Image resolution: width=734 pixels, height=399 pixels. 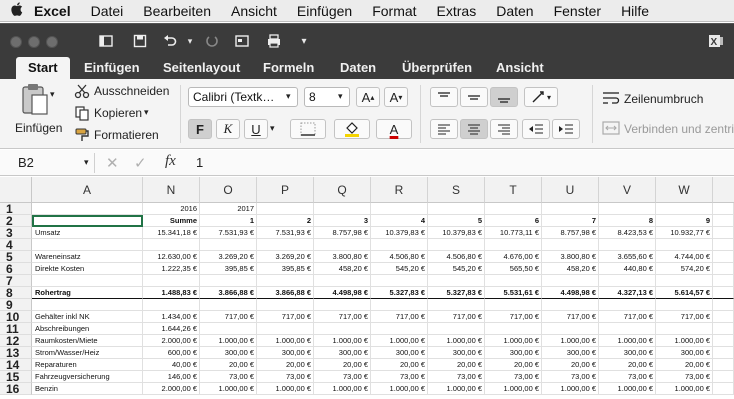 What do you see at coordinates (456, 233) in the screenshot?
I see `cell: 10.379,83 €` at bounding box center [456, 233].